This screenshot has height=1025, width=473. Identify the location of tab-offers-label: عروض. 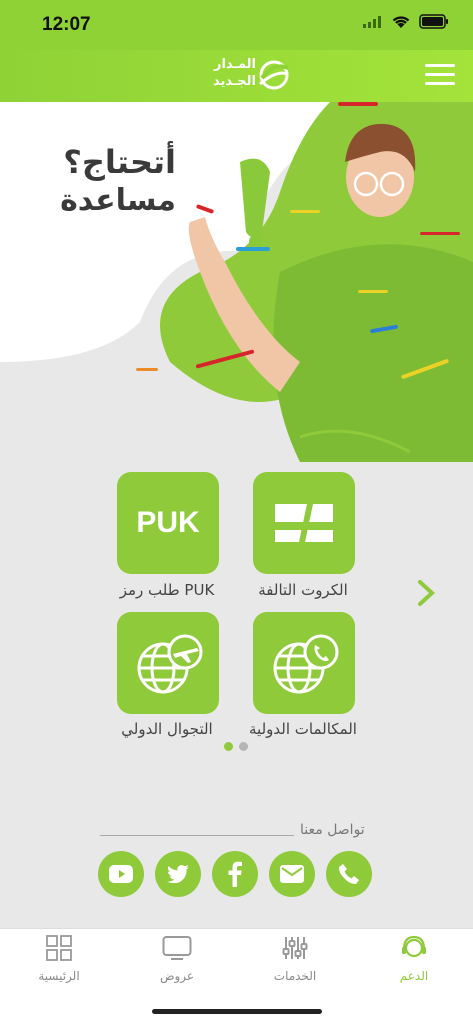
(177, 976).